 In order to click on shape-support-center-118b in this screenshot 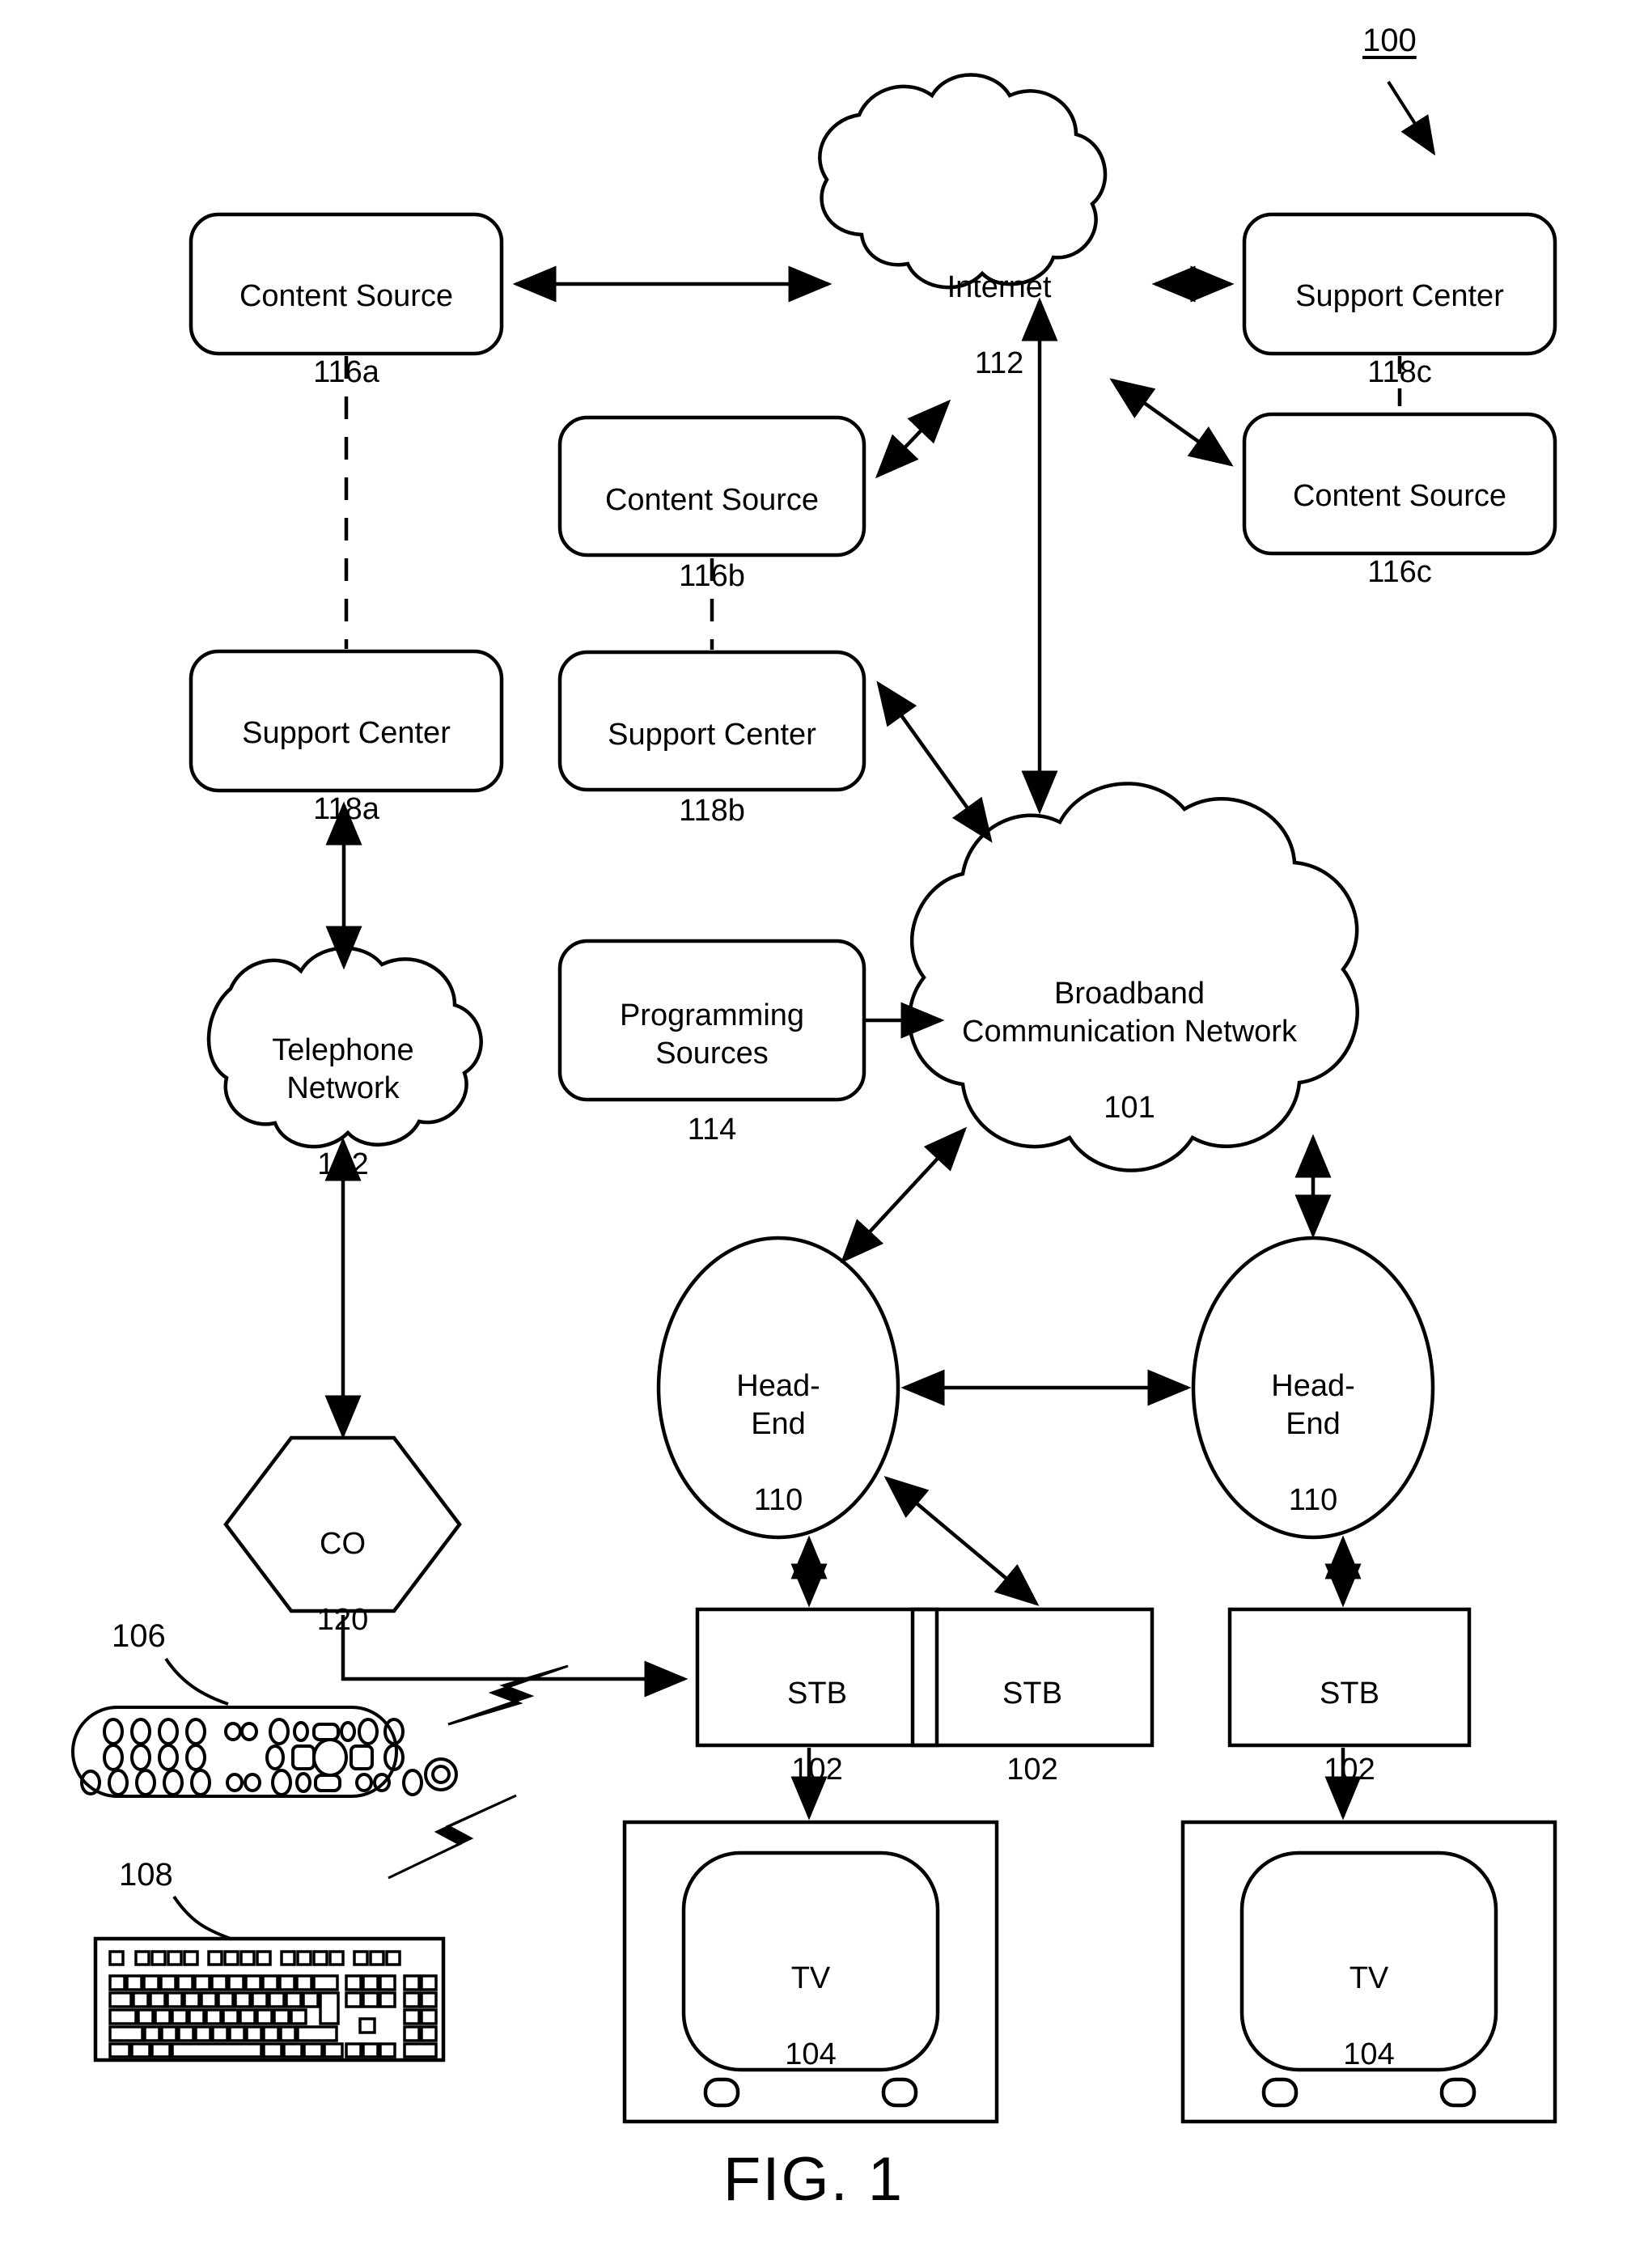, I will do `click(711, 721)`.